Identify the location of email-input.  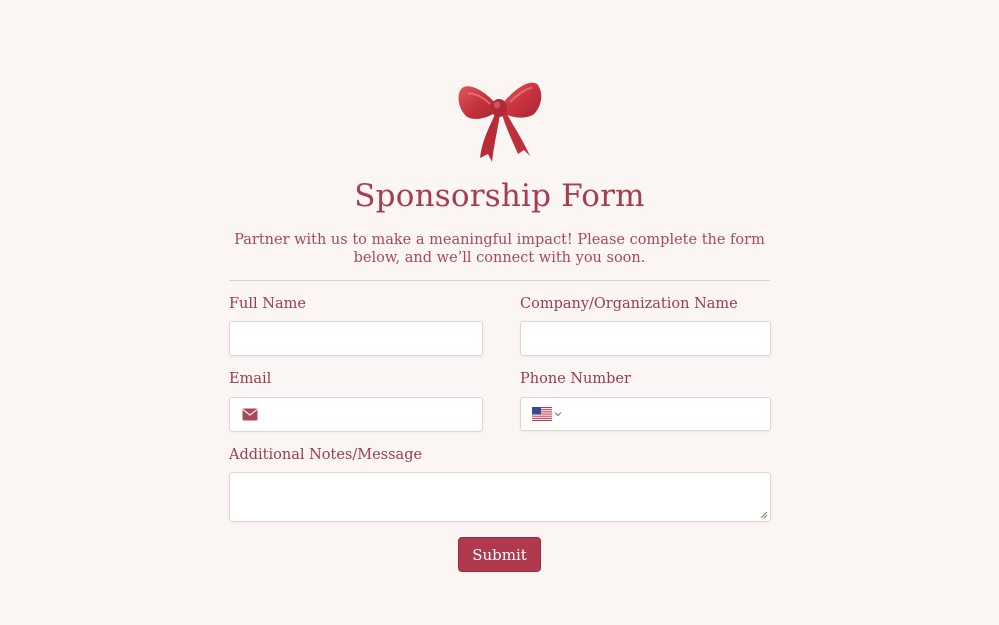
(356, 414).